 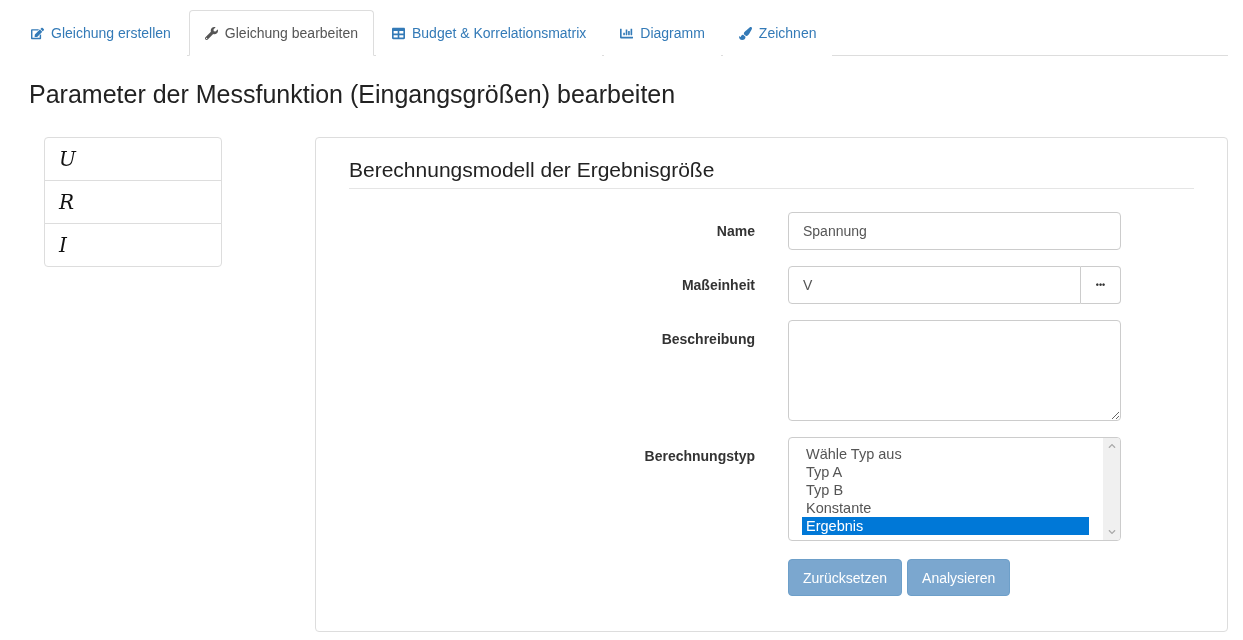 What do you see at coordinates (745, 33) in the screenshot?
I see `brush-icon` at bounding box center [745, 33].